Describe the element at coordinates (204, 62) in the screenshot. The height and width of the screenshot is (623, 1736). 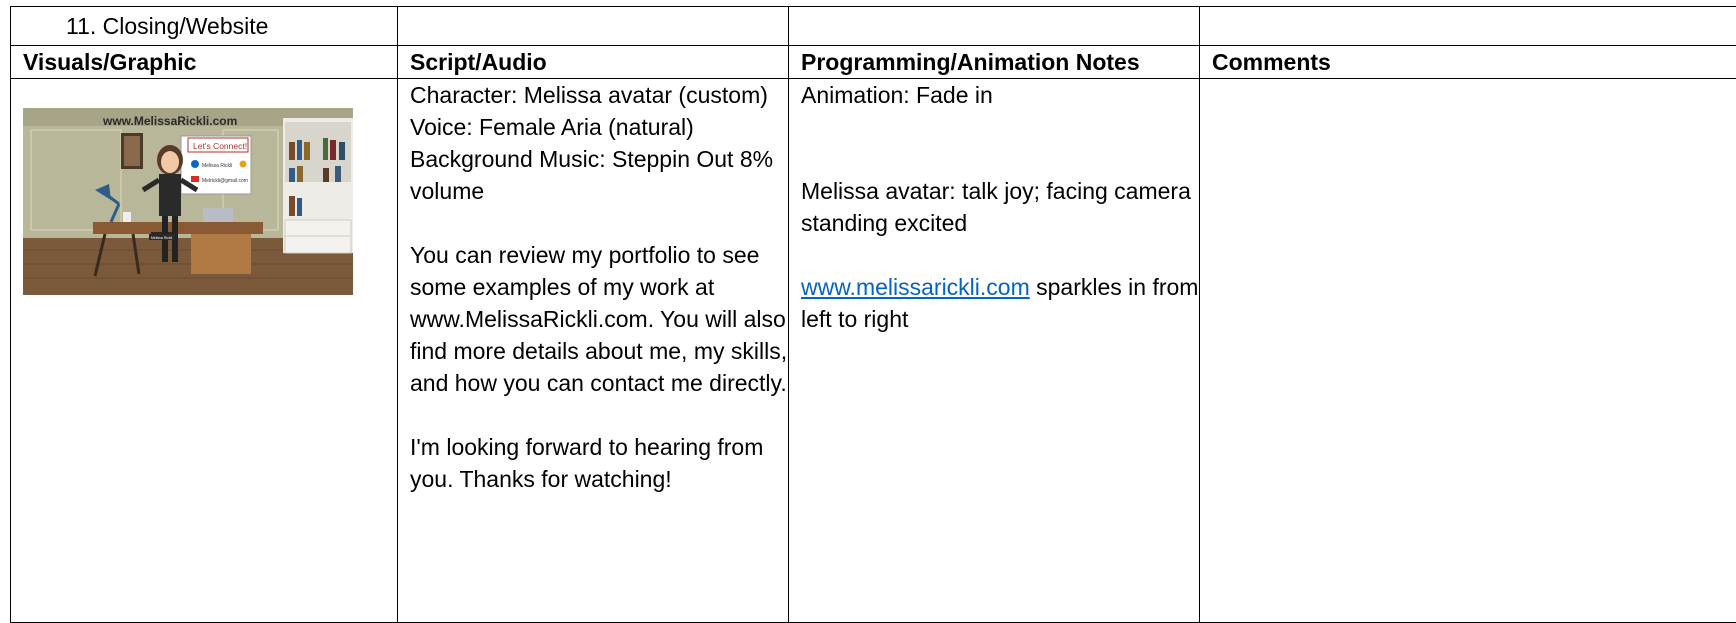
I see `header-visuals: Visuals/Graphic` at that location.